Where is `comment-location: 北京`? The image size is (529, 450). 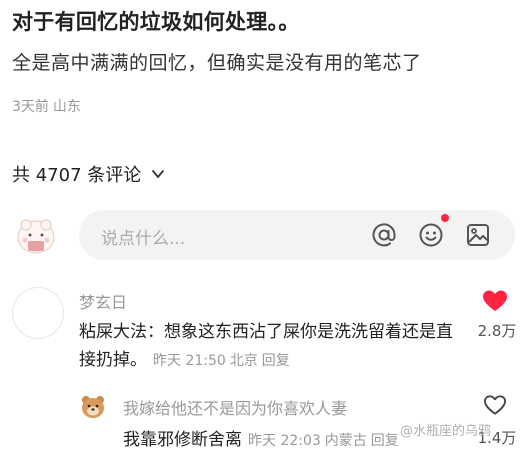 comment-location: 北京 is located at coordinates (243, 361).